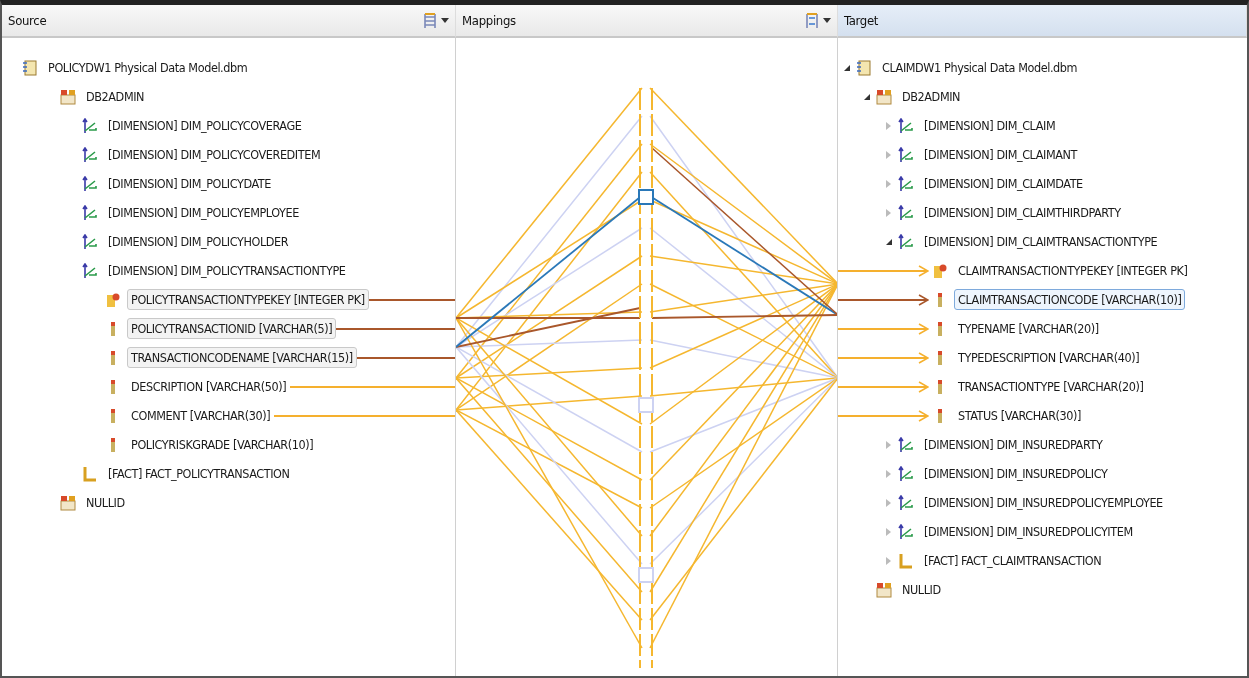 The image size is (1249, 678). Describe the element at coordinates (1003, 183) in the screenshot. I see `tree-item: [DIMENSION] DIM_CLAIMDATE` at that location.